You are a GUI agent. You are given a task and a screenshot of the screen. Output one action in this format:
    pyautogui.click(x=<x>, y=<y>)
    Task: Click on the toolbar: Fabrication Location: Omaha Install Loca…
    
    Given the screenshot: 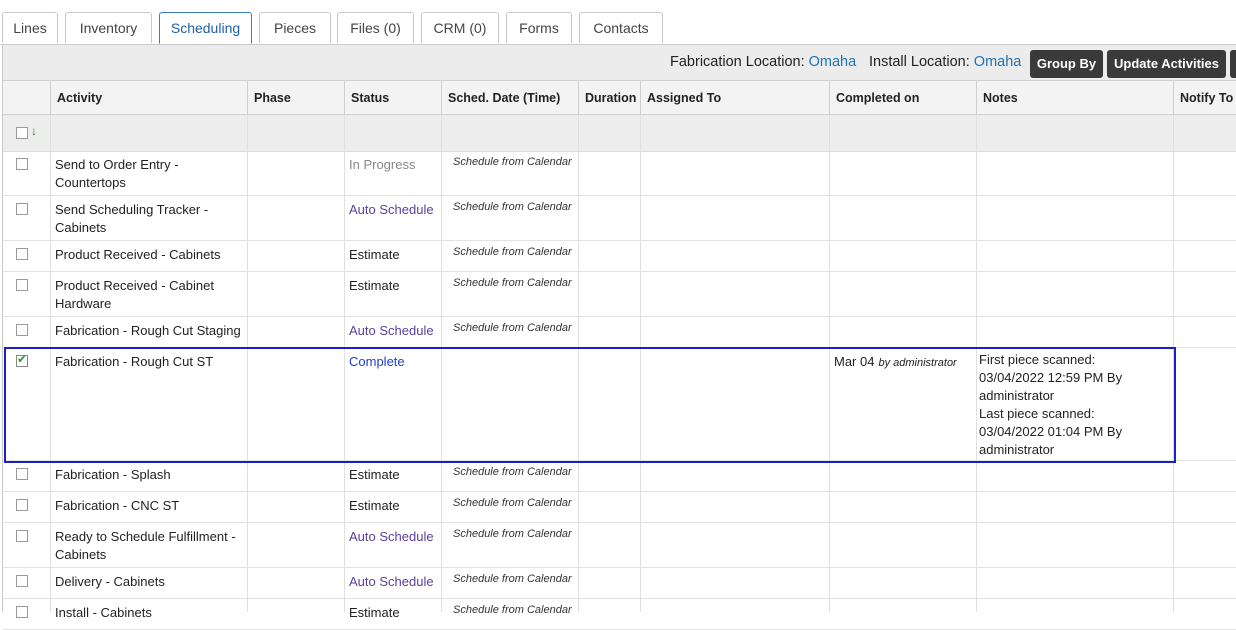 What is the action you would take?
    pyautogui.click(x=619, y=63)
    